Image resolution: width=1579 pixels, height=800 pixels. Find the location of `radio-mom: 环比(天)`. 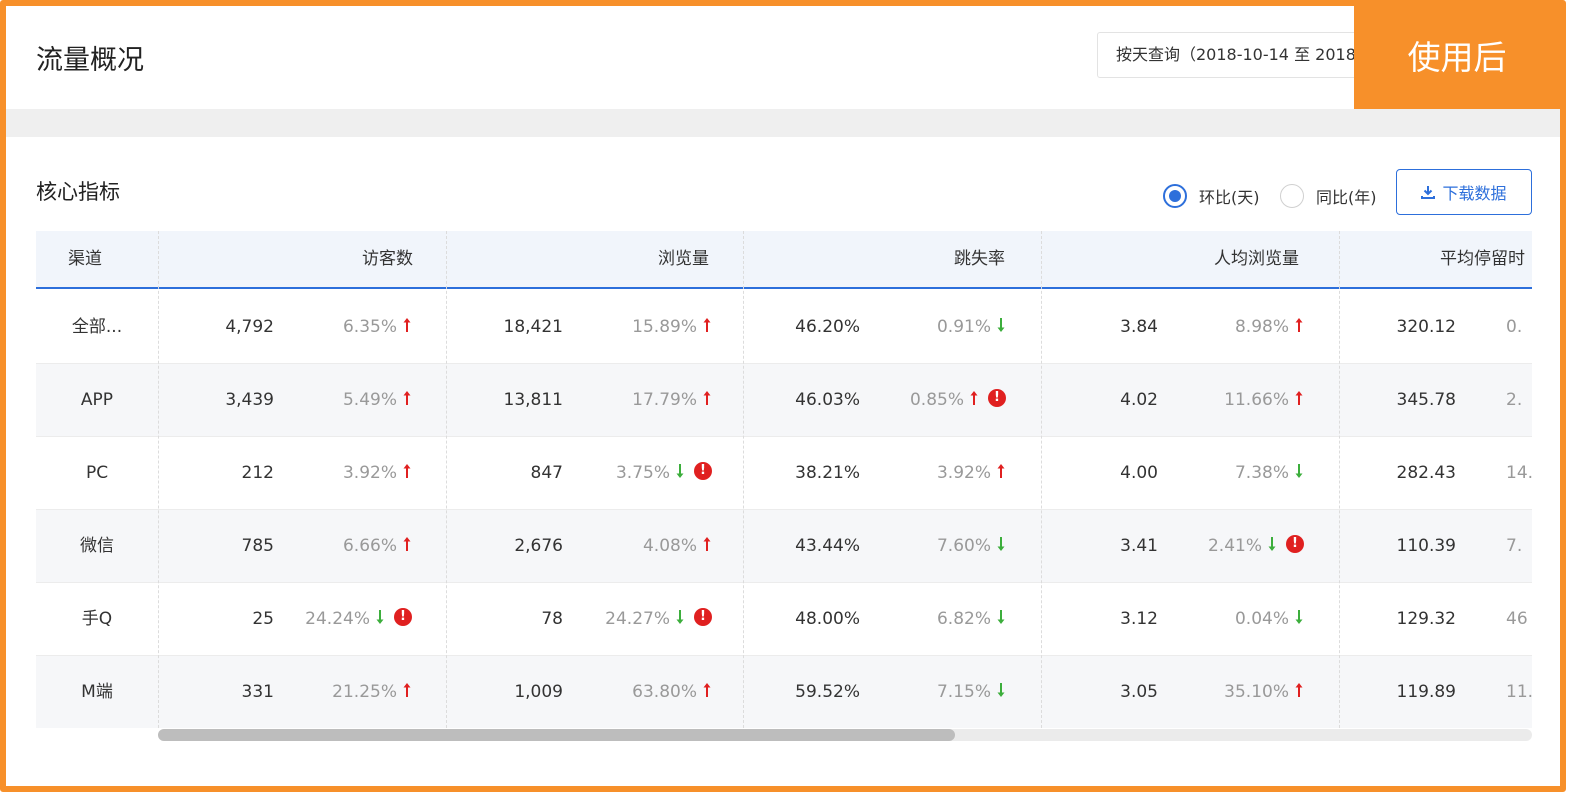

radio-mom: 环比(天) is located at coordinates (1211, 196).